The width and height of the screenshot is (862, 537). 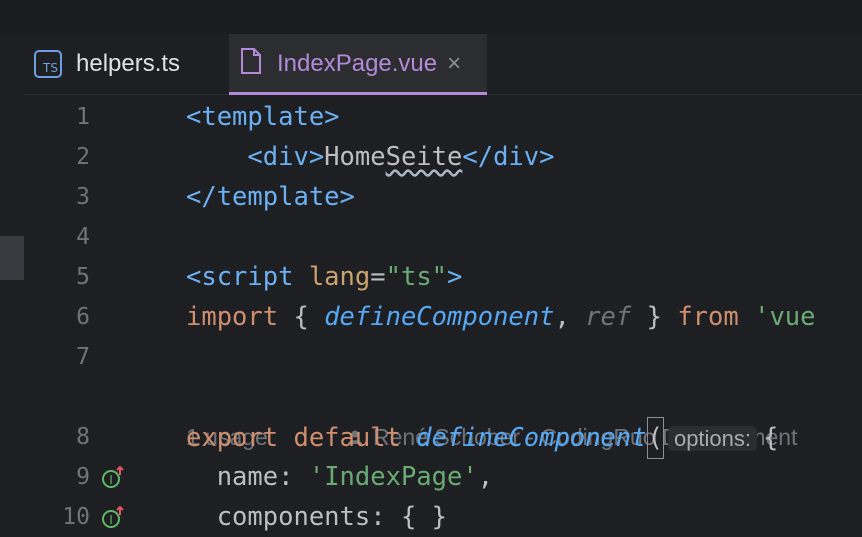 I want to click on token: : { }, so click(x=408, y=517).